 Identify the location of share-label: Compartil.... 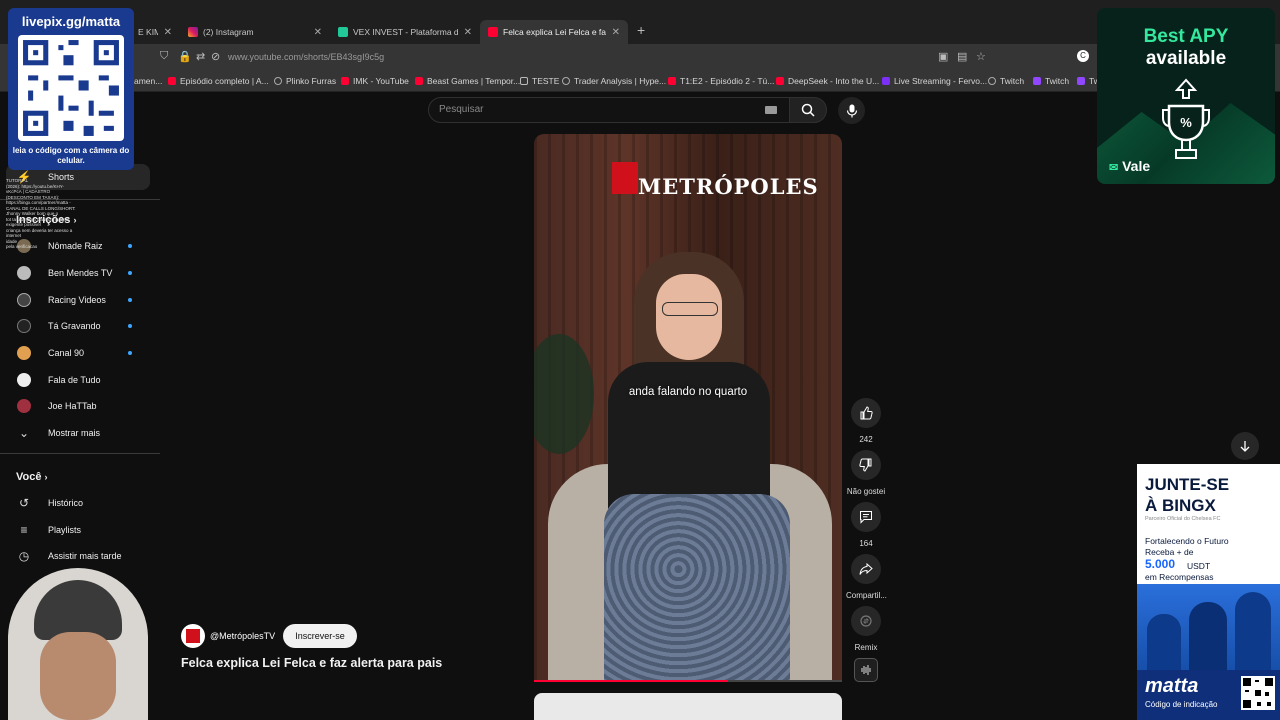
(866, 595).